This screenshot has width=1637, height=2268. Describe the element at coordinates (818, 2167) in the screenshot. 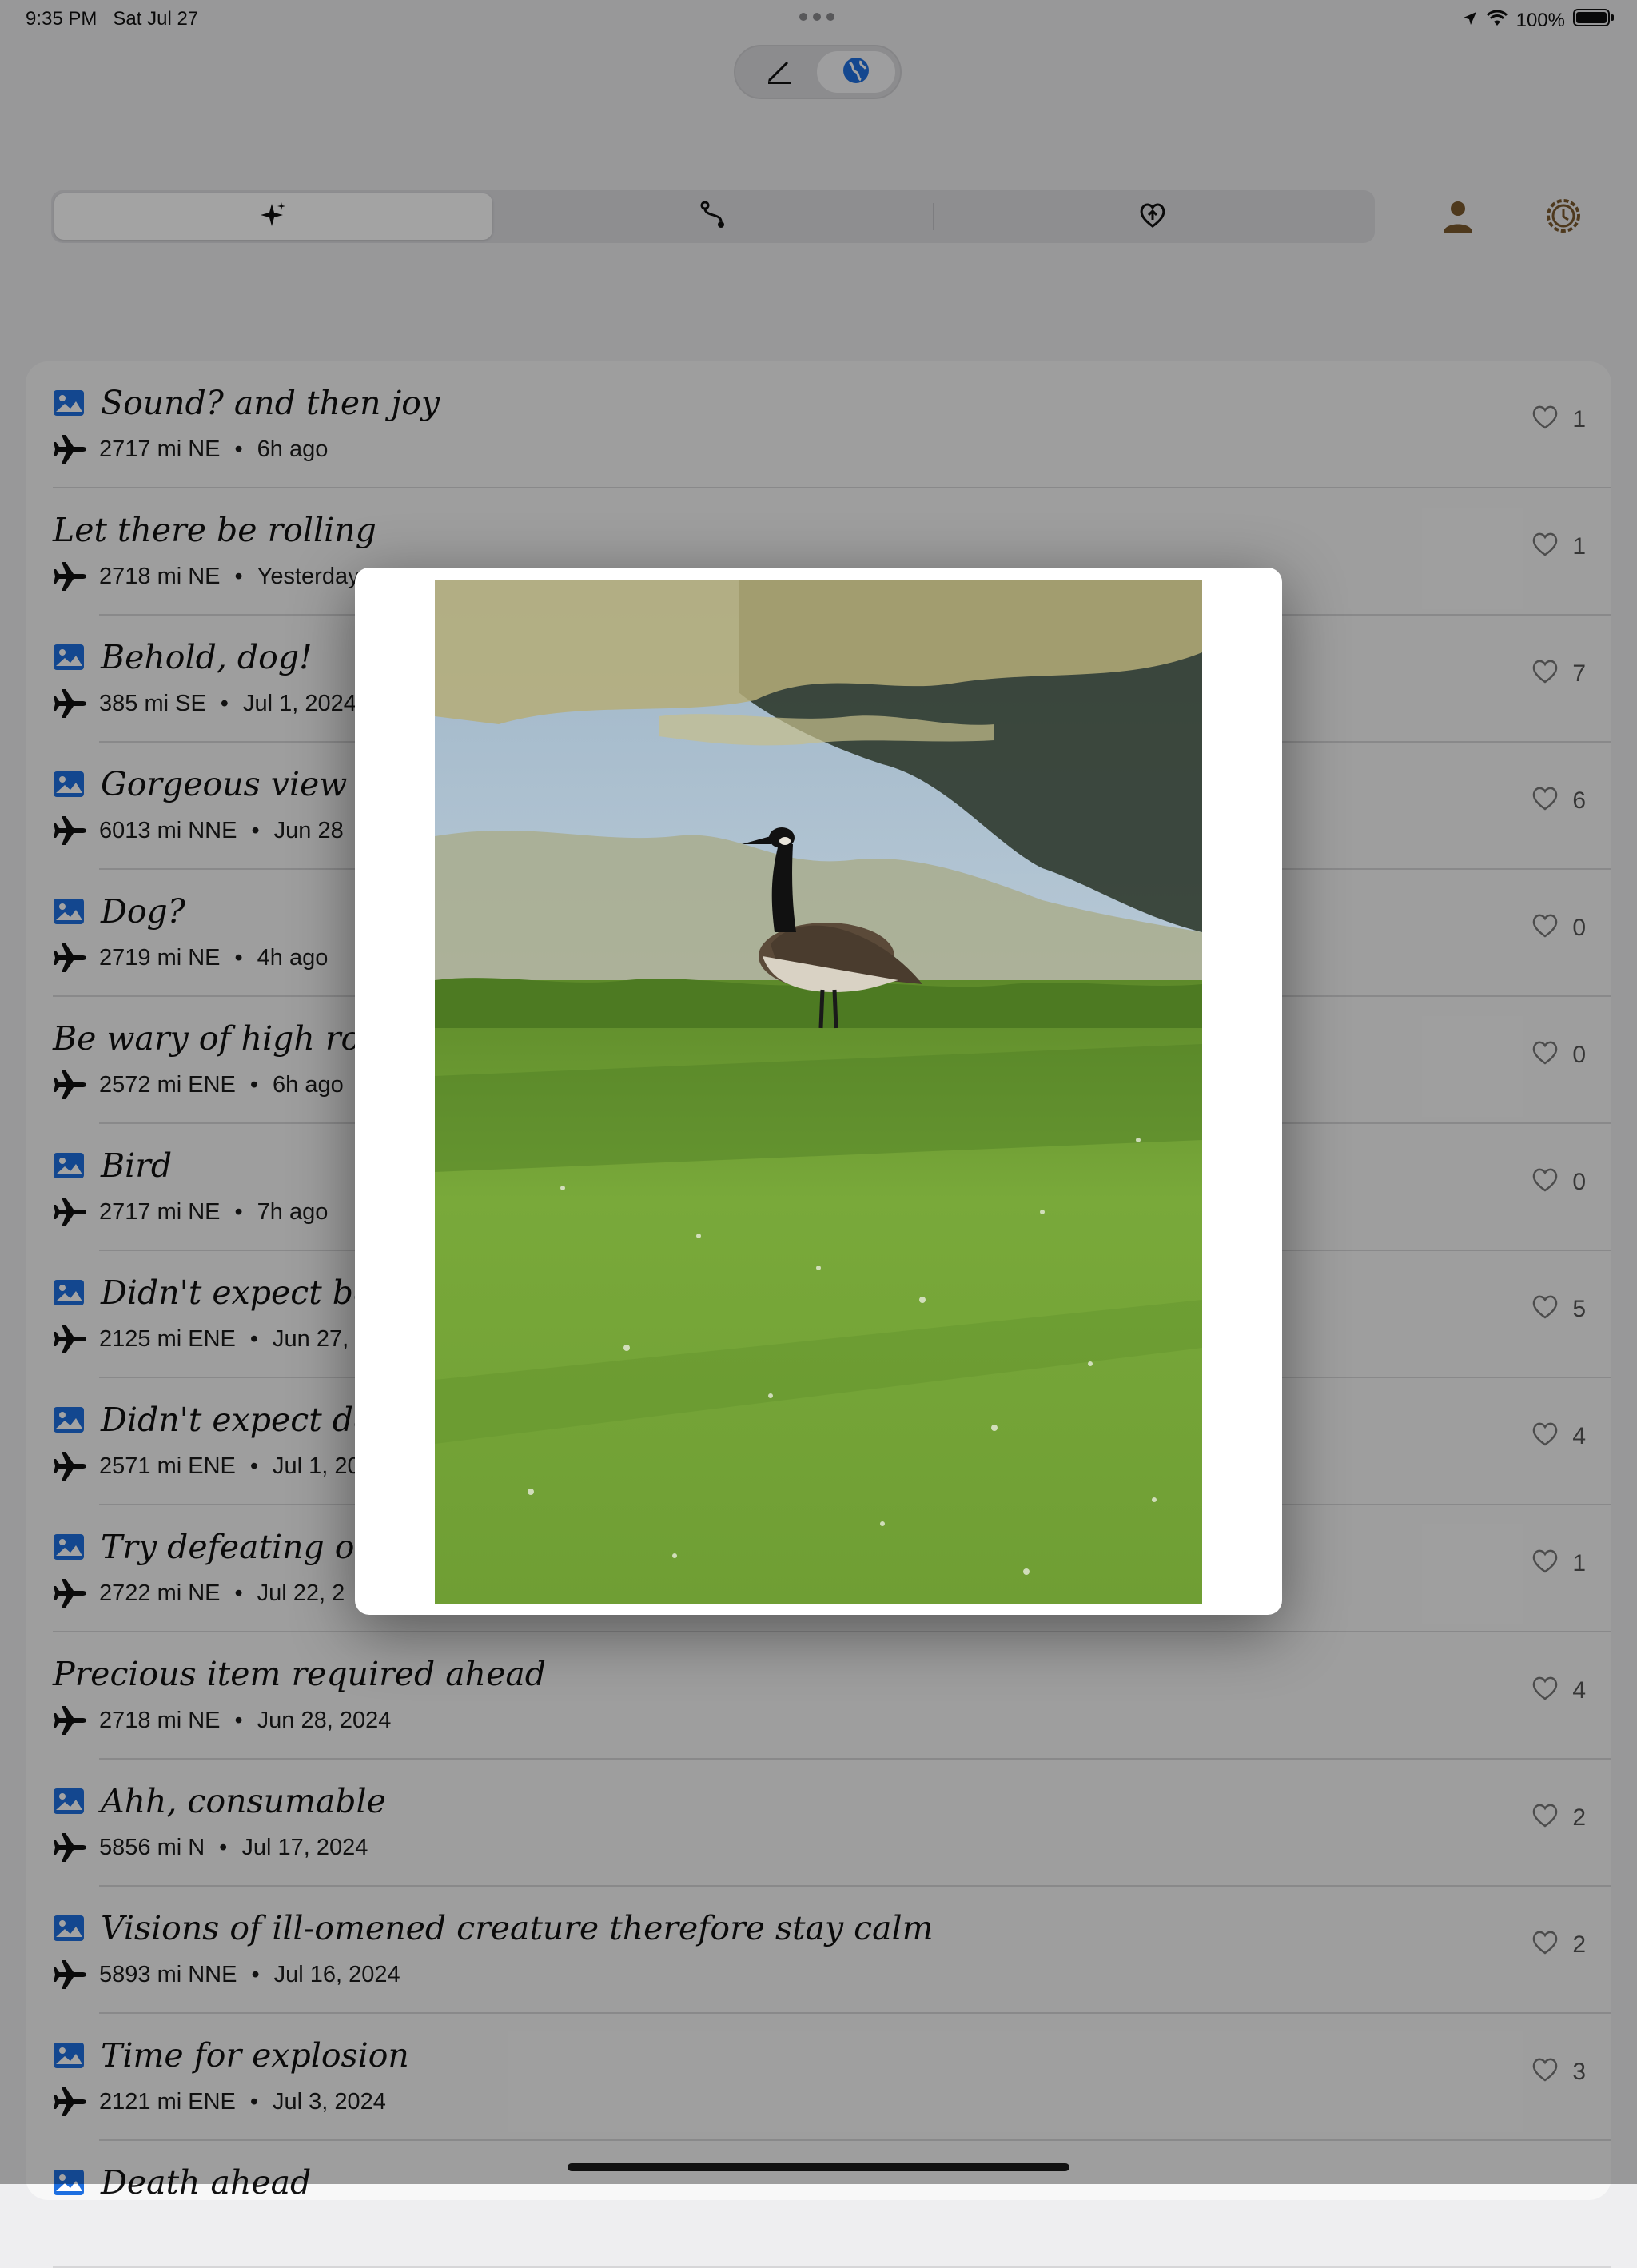

I see `home-indicator` at that location.